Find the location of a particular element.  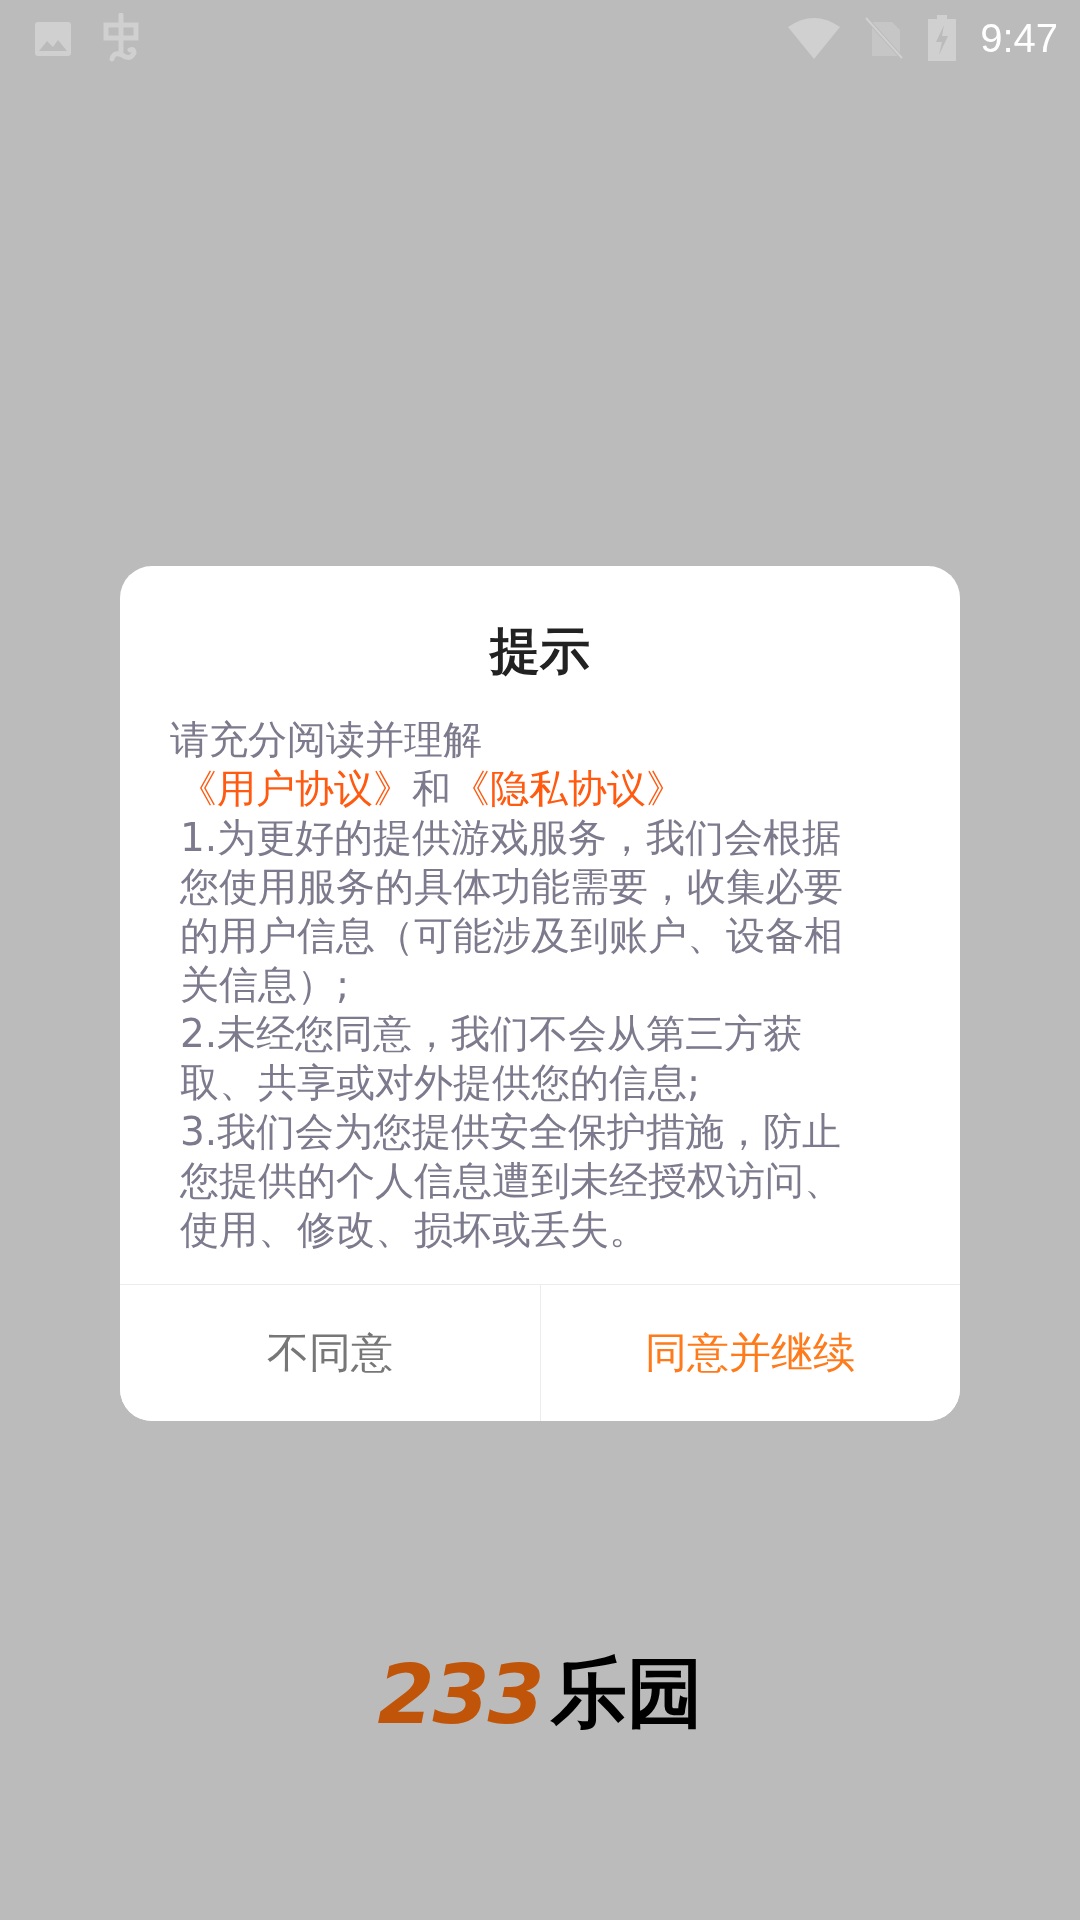

intro-text: 请充分阅读并理解 is located at coordinates (326, 740).